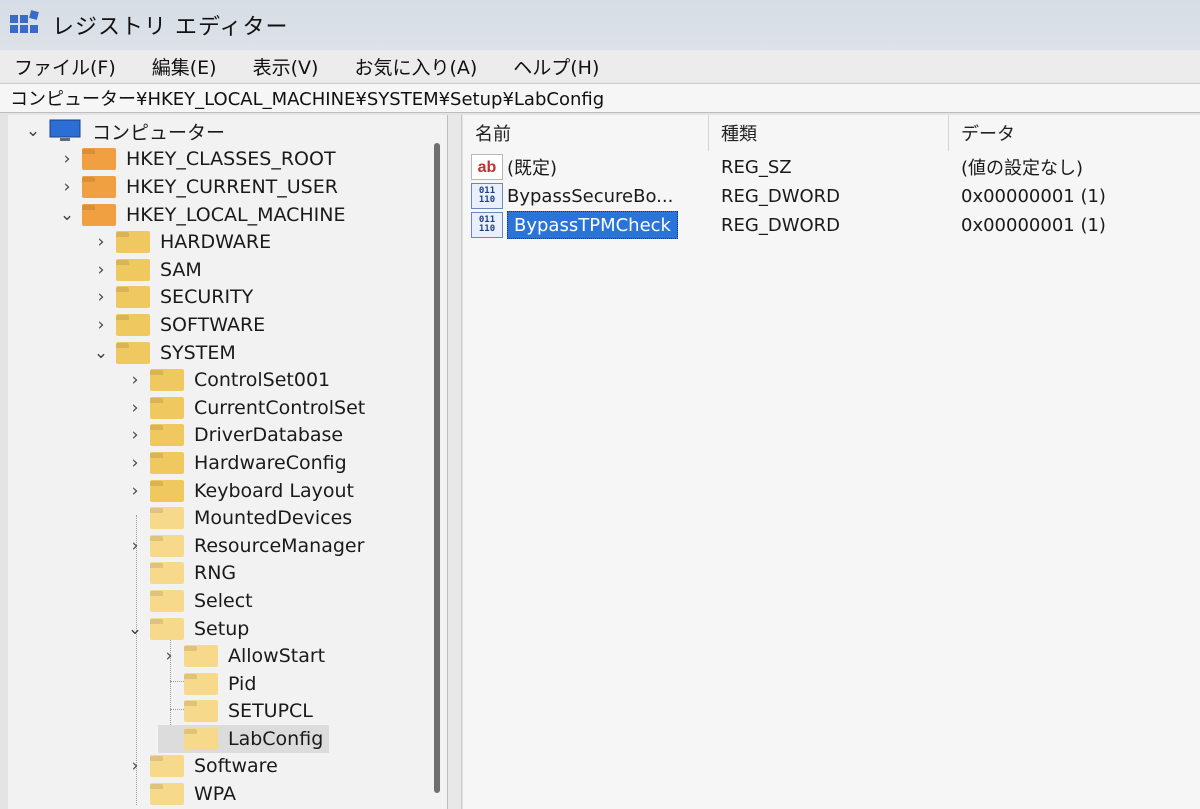  What do you see at coordinates (756, 167) in the screenshot?
I see `value-type-cell: REG_SZ` at bounding box center [756, 167].